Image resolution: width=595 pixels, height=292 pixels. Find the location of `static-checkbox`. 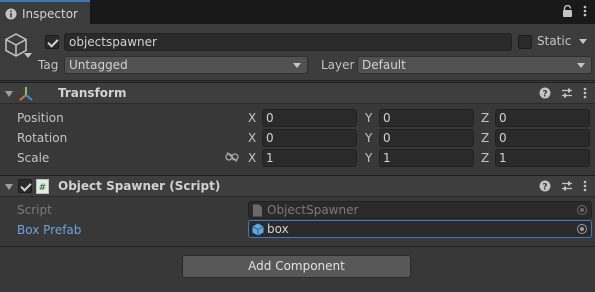

static-checkbox is located at coordinates (525, 42).